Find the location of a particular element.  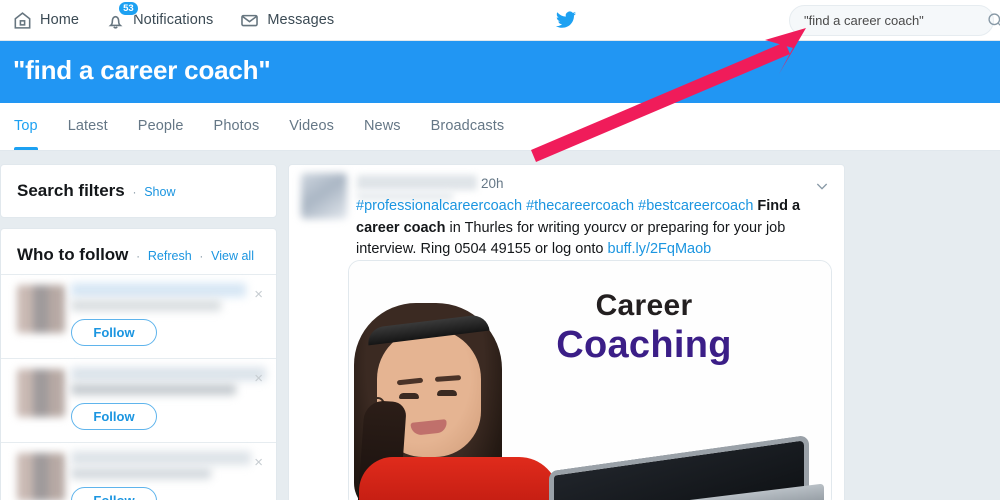

nav-item-home: Home is located at coordinates (45, 20).